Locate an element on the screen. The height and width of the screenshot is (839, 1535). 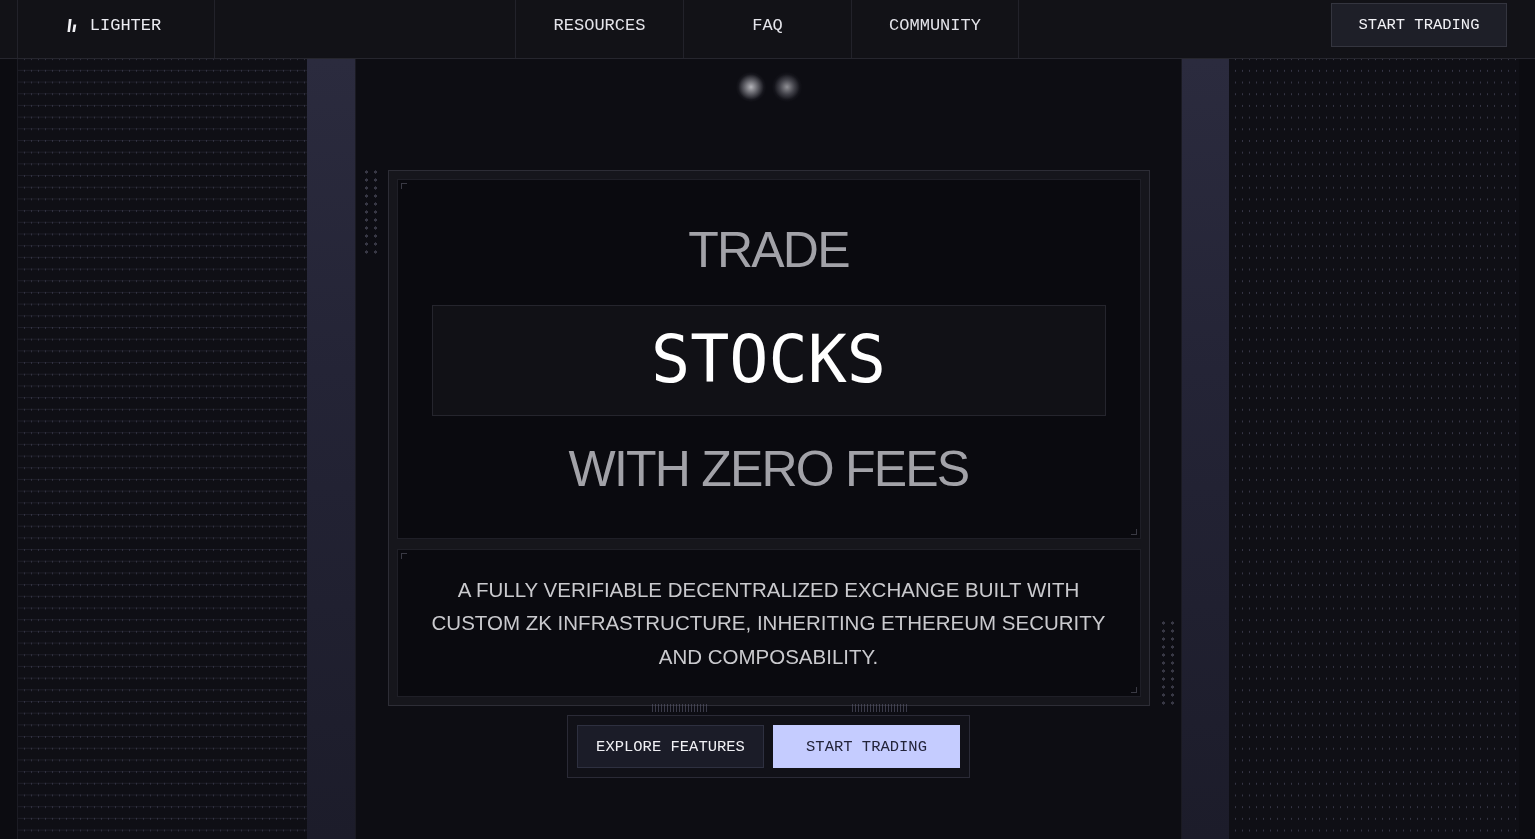
description-text: A FULLY VERIFIABLE DECENTRALIZED EXCHANGE BUILT WITH CUSTOM ZK INFRASTRUCTURE, INHERITING ETHEREUM SECURITY AND COMPOSABILITY. is located at coordinates (768, 623).